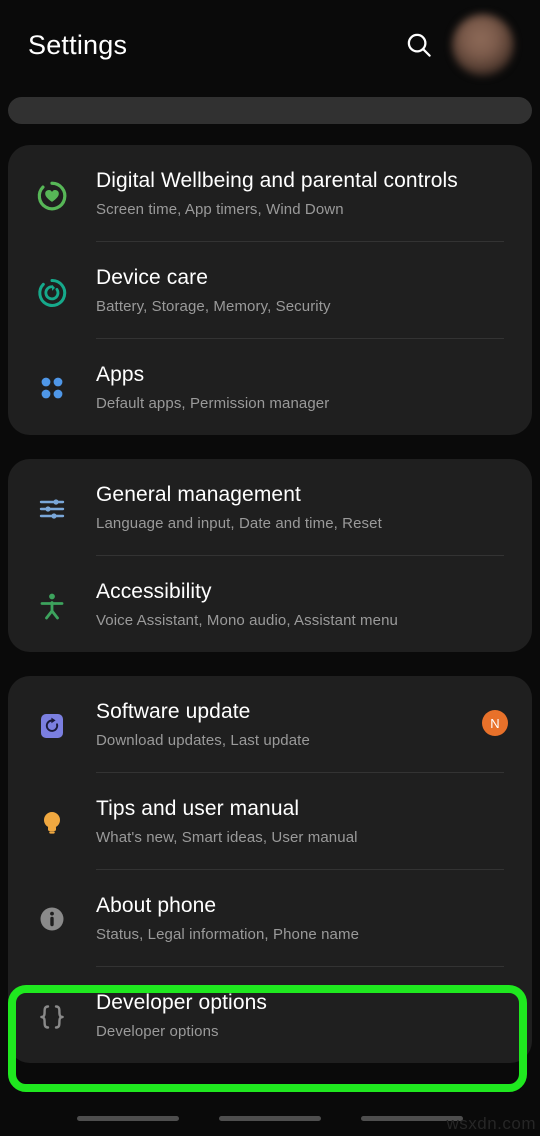 Image resolution: width=540 pixels, height=1136 pixels. I want to click on page-title: Settings, so click(78, 44).